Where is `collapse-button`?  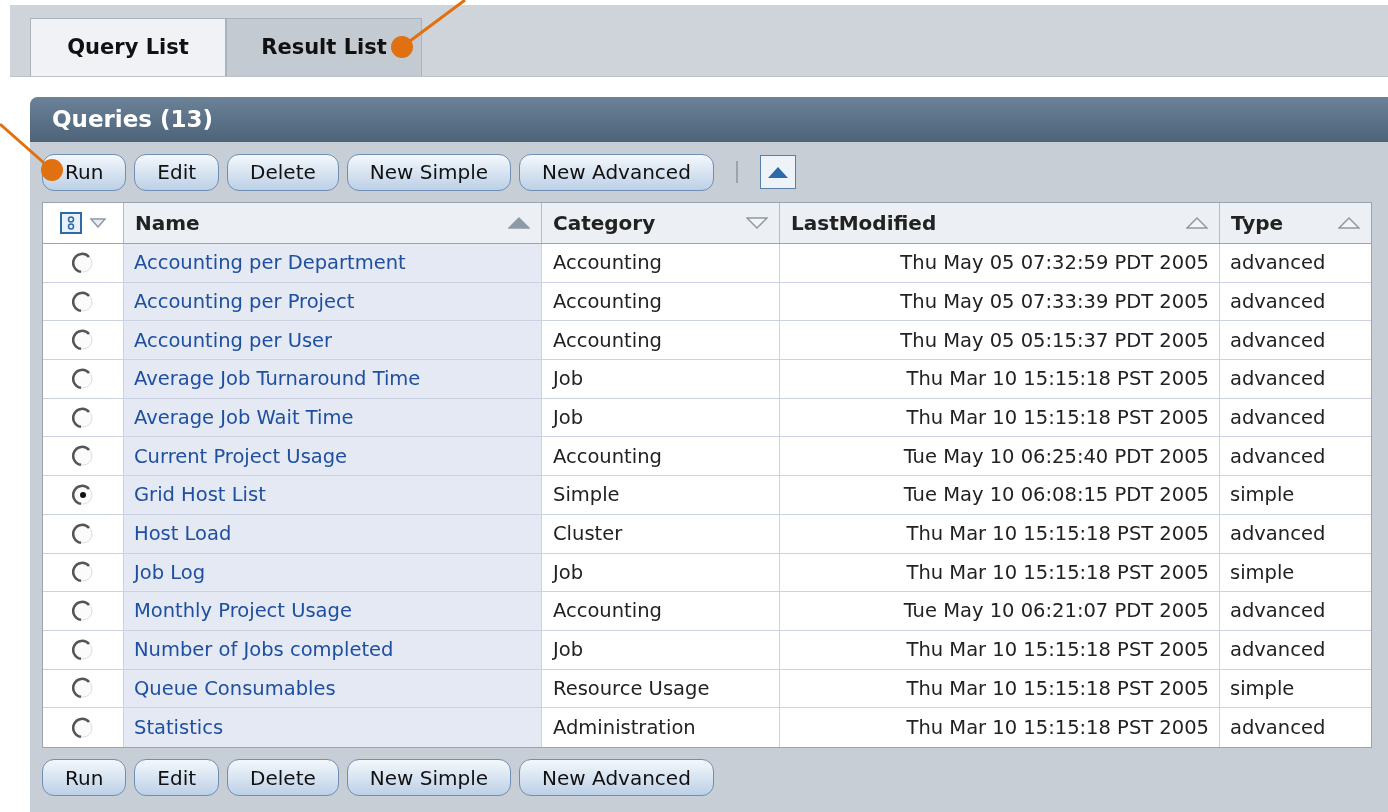
collapse-button is located at coordinates (777, 172).